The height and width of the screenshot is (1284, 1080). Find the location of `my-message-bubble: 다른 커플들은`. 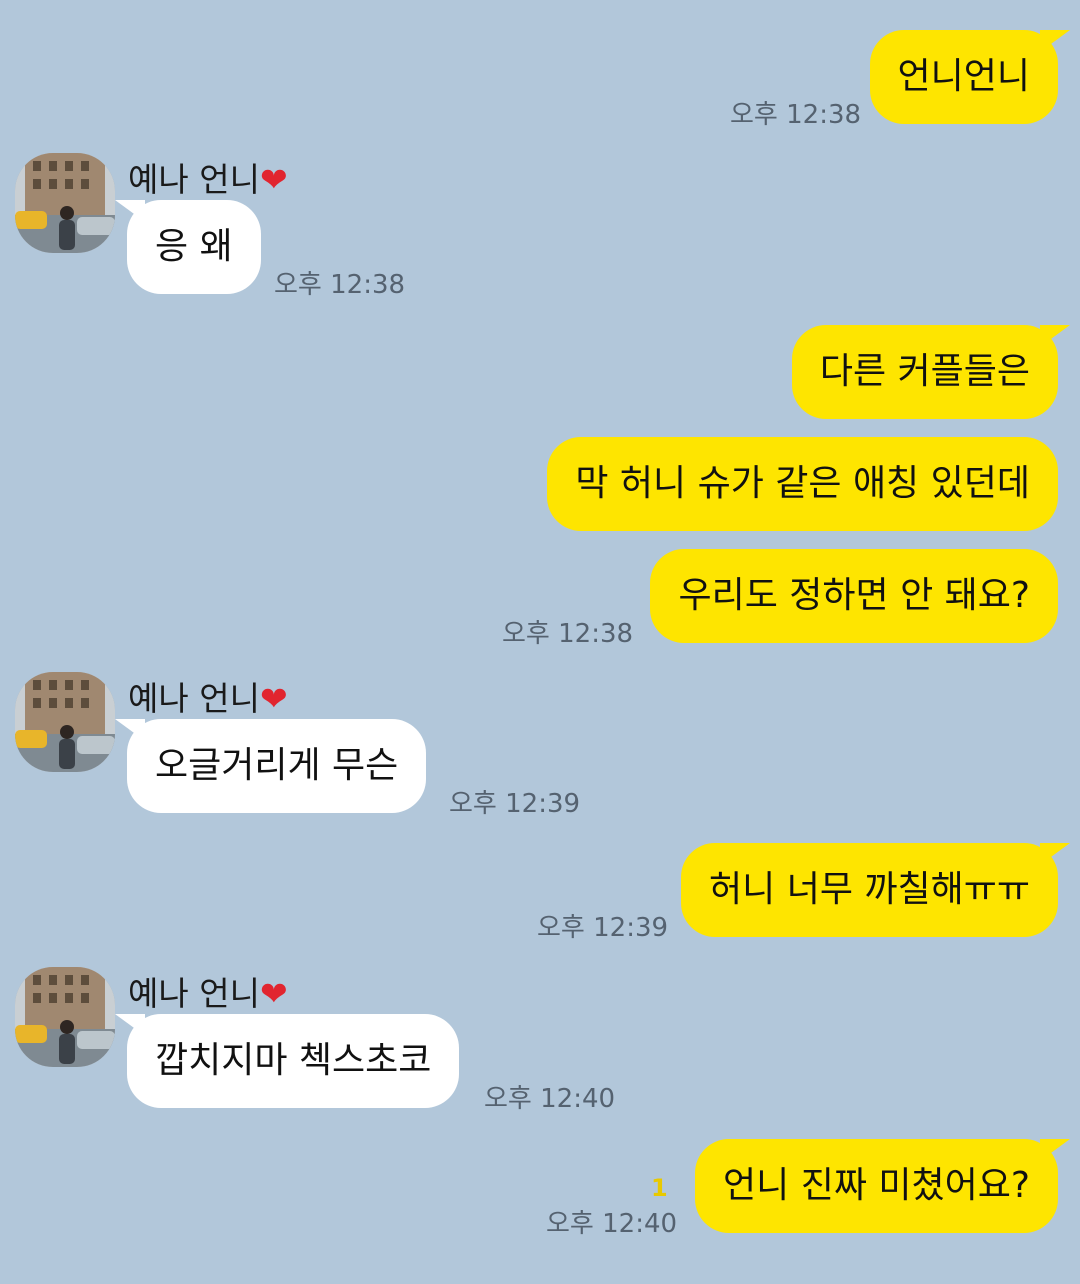

my-message-bubble: 다른 커플들은 is located at coordinates (931, 372).